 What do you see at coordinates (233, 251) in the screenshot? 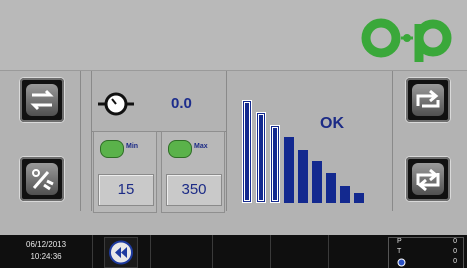
I see `footer-bar: 06/12/2013 10:24:36 P 0 T 0 0` at bounding box center [233, 251].